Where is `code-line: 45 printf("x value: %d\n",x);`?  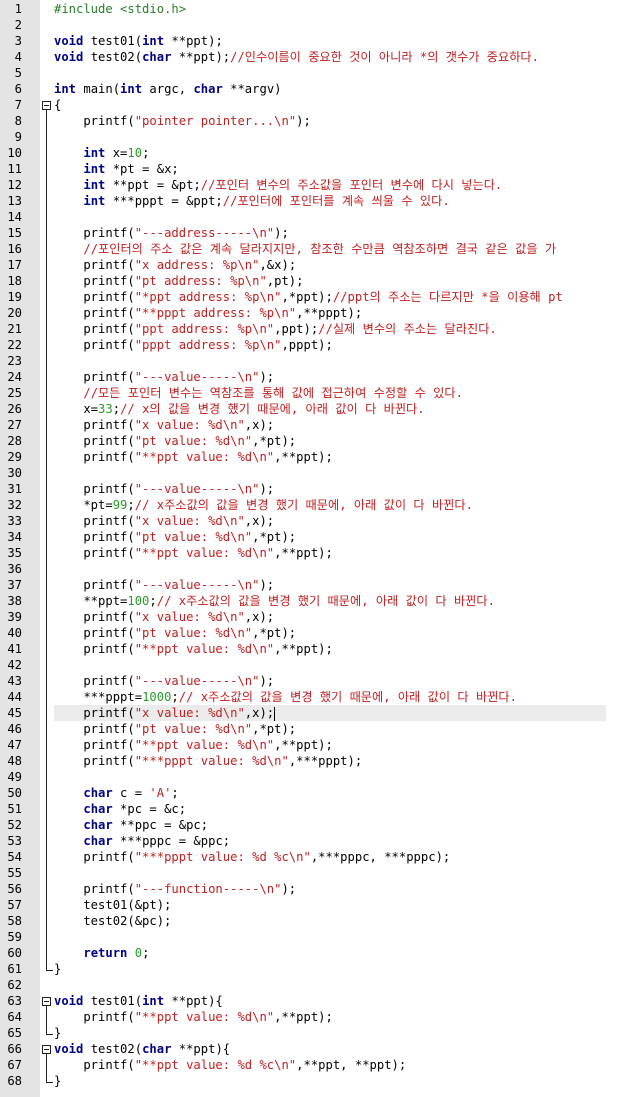
code-line: 45 printf("x value: %d\n",x); is located at coordinates (309, 713).